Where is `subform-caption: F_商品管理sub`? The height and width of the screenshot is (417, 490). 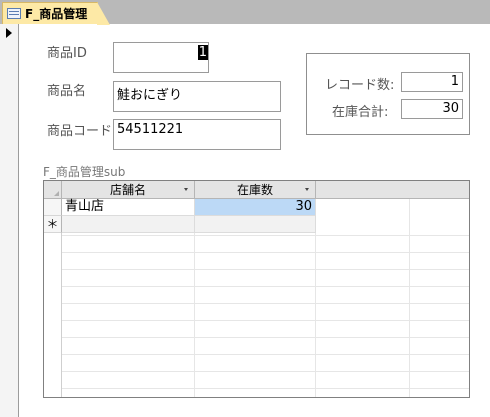
subform-caption: F_商品管理sub is located at coordinates (84, 172).